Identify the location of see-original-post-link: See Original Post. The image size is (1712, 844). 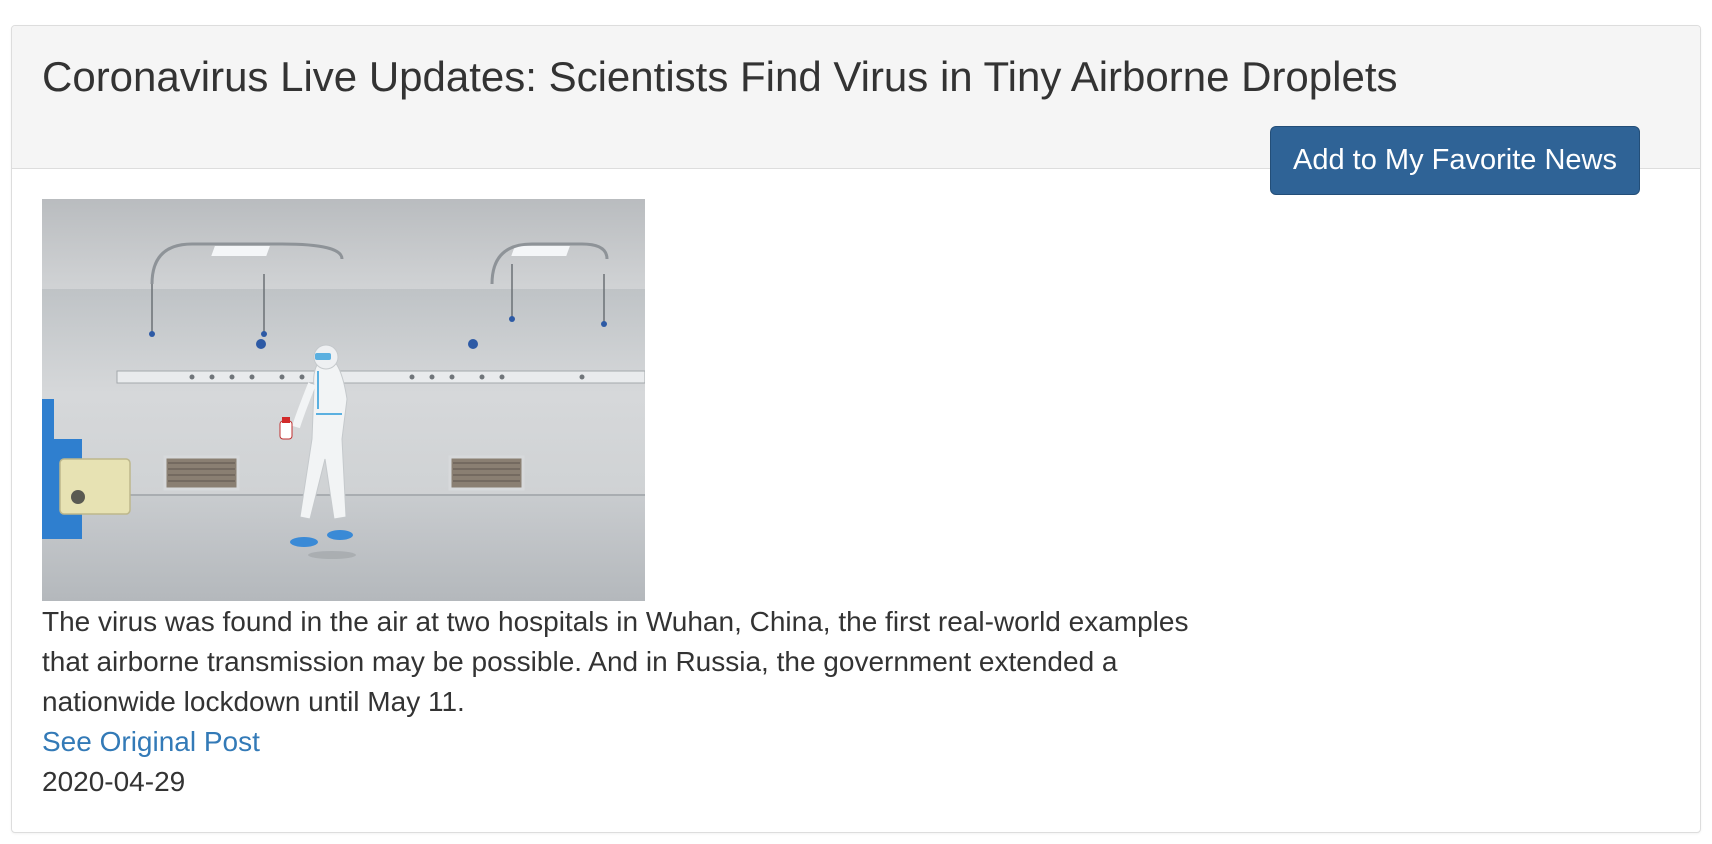
(151, 742).